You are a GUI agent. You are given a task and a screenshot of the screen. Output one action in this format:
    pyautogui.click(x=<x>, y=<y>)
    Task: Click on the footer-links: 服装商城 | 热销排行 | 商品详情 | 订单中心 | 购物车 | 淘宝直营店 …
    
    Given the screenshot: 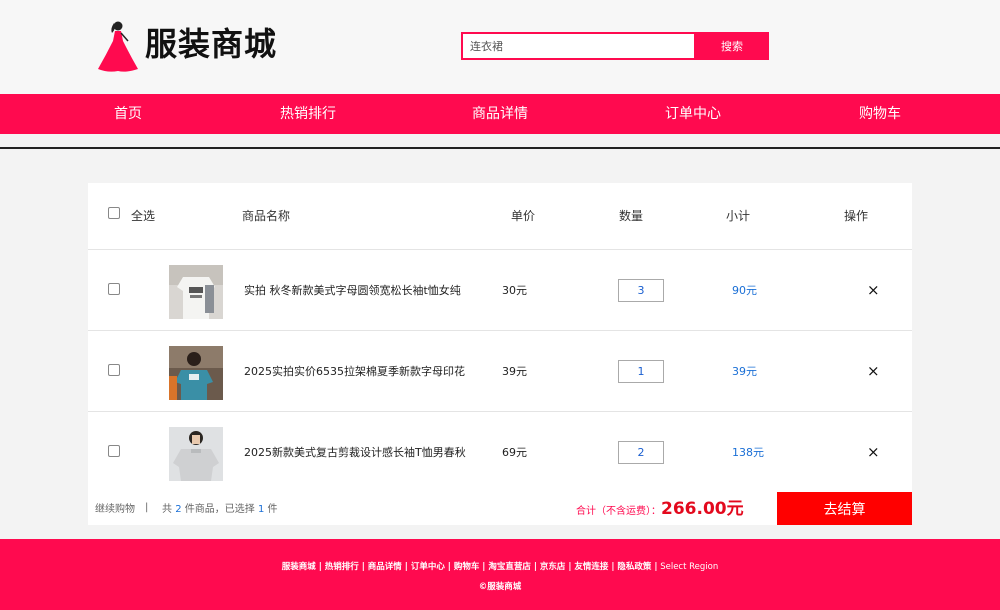 What is the action you would take?
    pyautogui.click(x=500, y=567)
    